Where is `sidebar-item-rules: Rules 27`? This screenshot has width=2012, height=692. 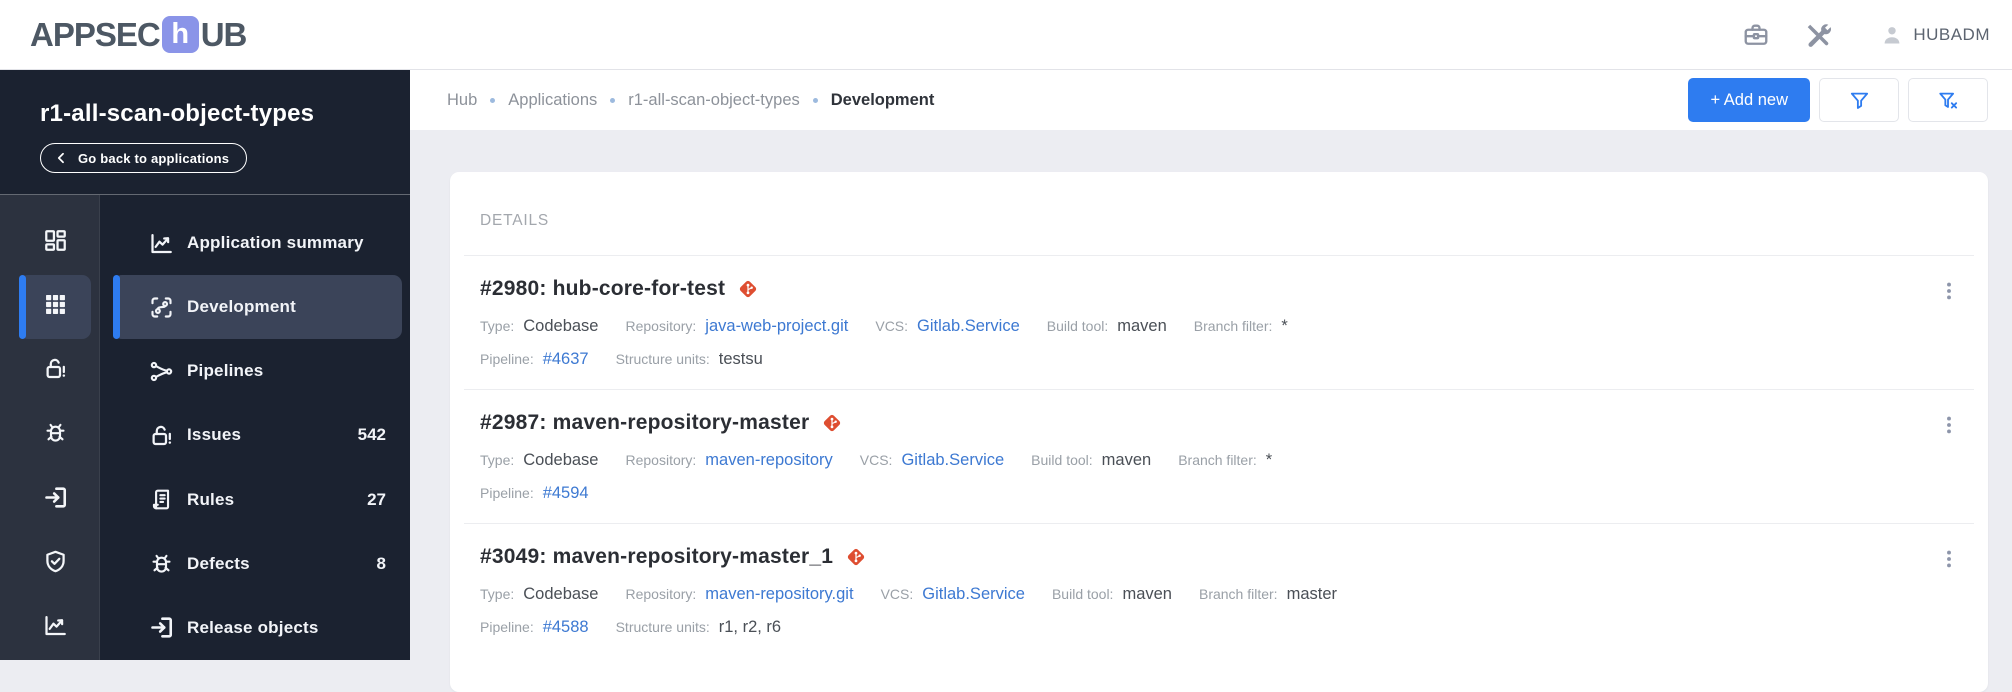 sidebar-item-rules: Rules 27 is located at coordinates (257, 500).